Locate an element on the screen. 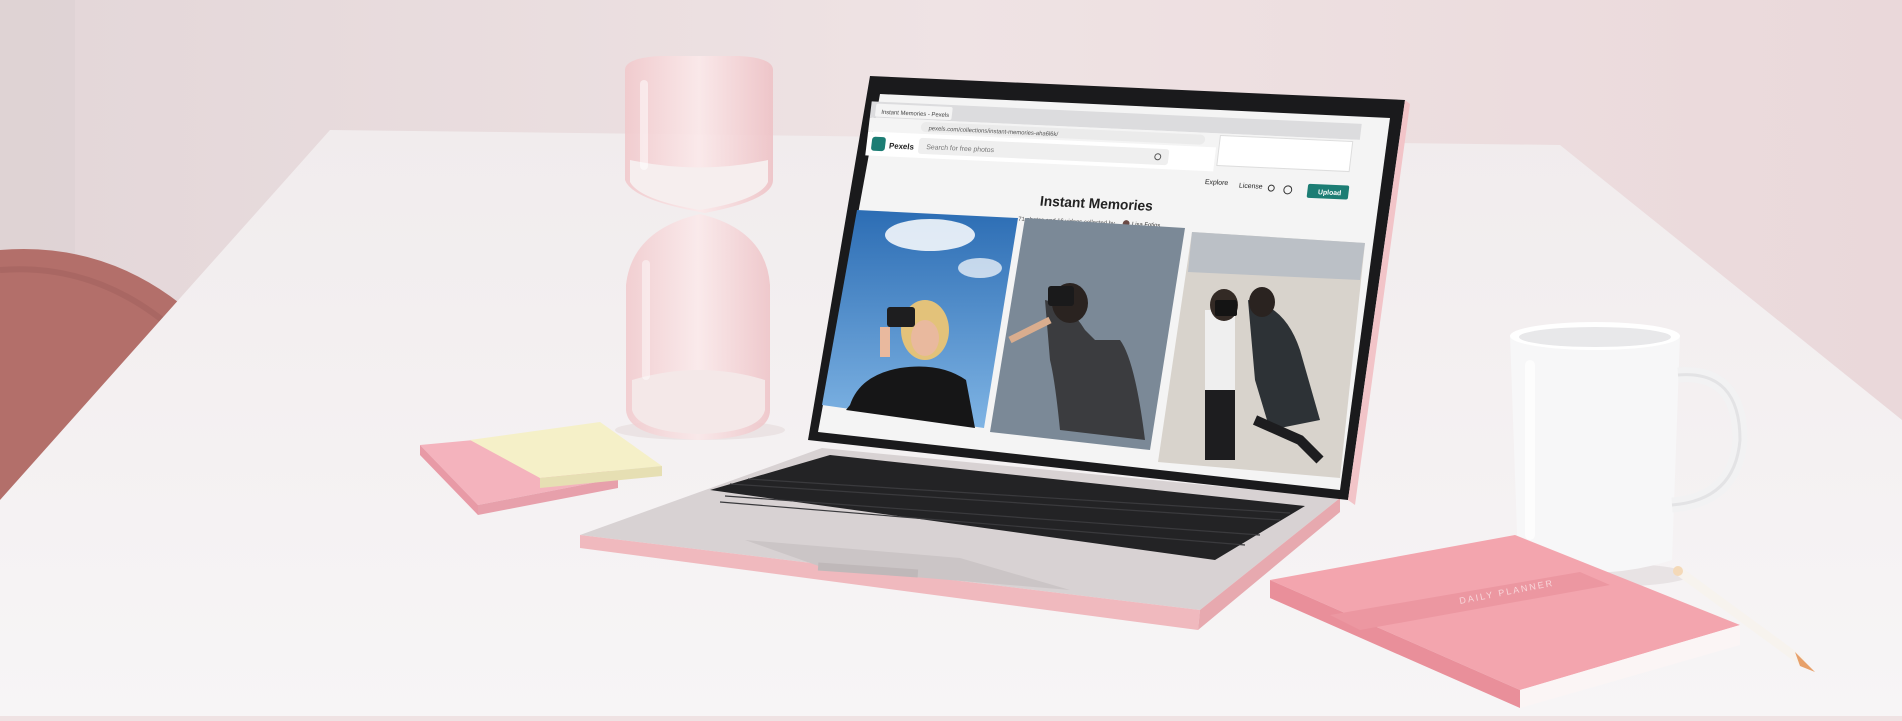 This screenshot has height=721, width=1902. nav-explore: Explore is located at coordinates (1216, 183).